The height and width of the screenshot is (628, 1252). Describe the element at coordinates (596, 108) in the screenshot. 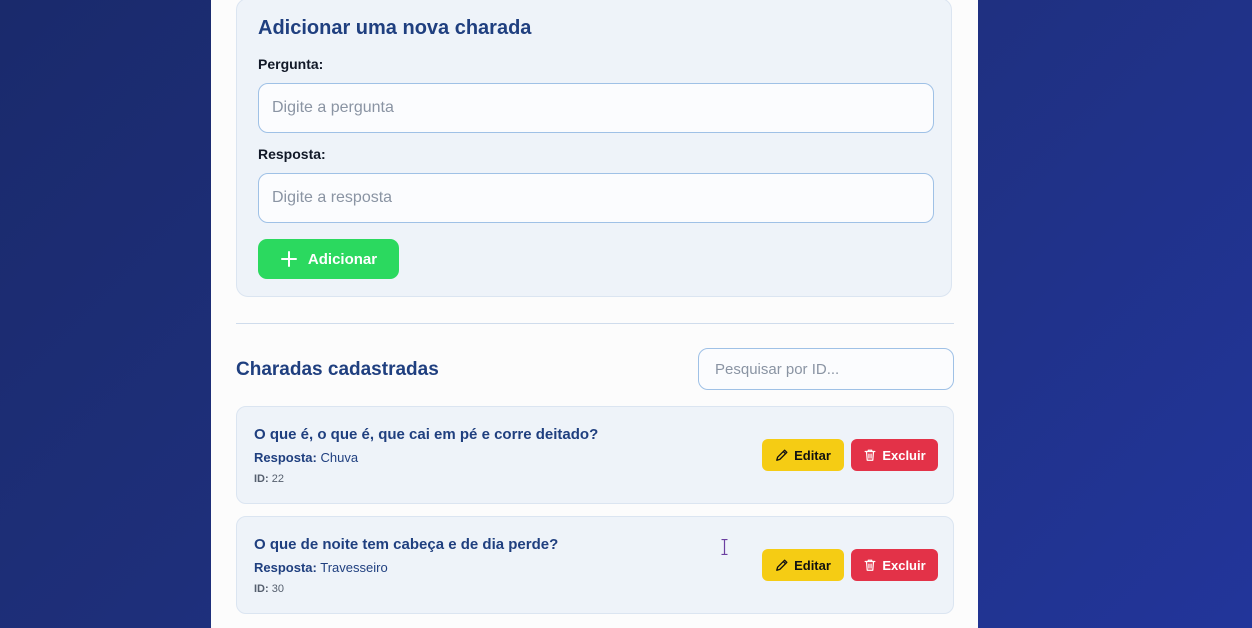

I see `question-input` at that location.